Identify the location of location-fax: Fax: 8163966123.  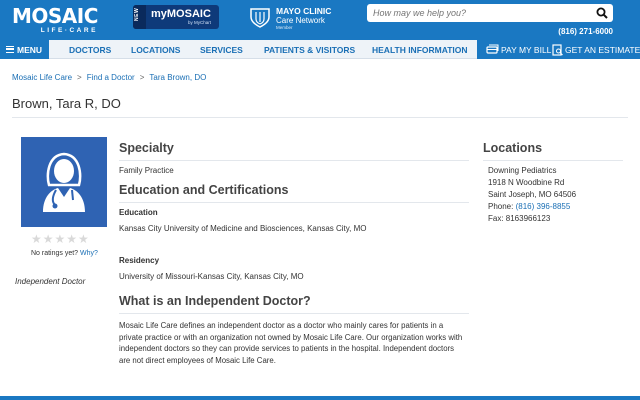
(519, 218).